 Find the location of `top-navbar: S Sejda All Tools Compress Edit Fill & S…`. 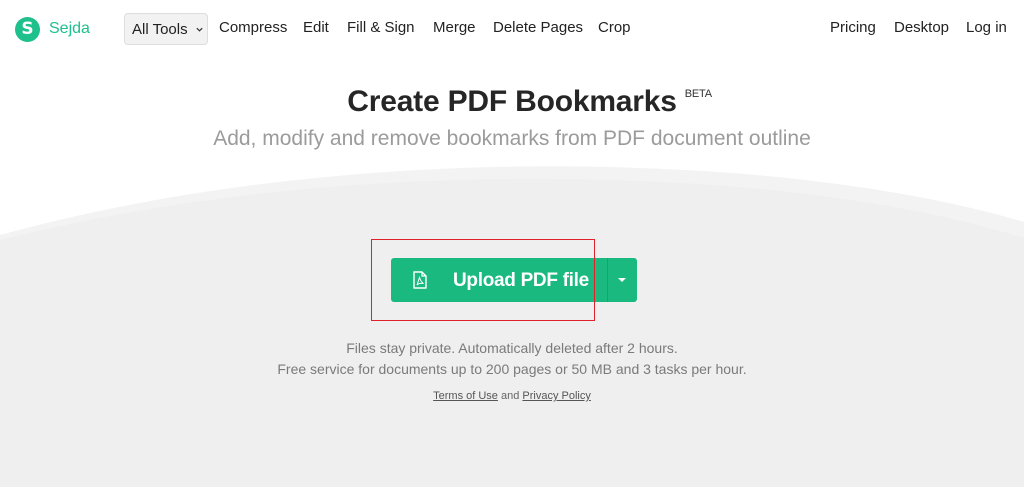

top-navbar: S Sejda All Tools Compress Edit Fill & S… is located at coordinates (512, 29).